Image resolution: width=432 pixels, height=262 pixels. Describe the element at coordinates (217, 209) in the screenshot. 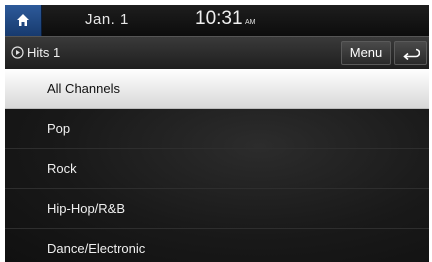

I see `channel-item: Hip-Hop/R&B` at that location.